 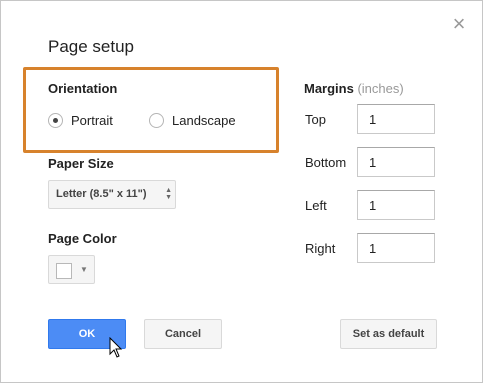 What do you see at coordinates (380, 88) in the screenshot?
I see `margins-unit: (inches)` at bounding box center [380, 88].